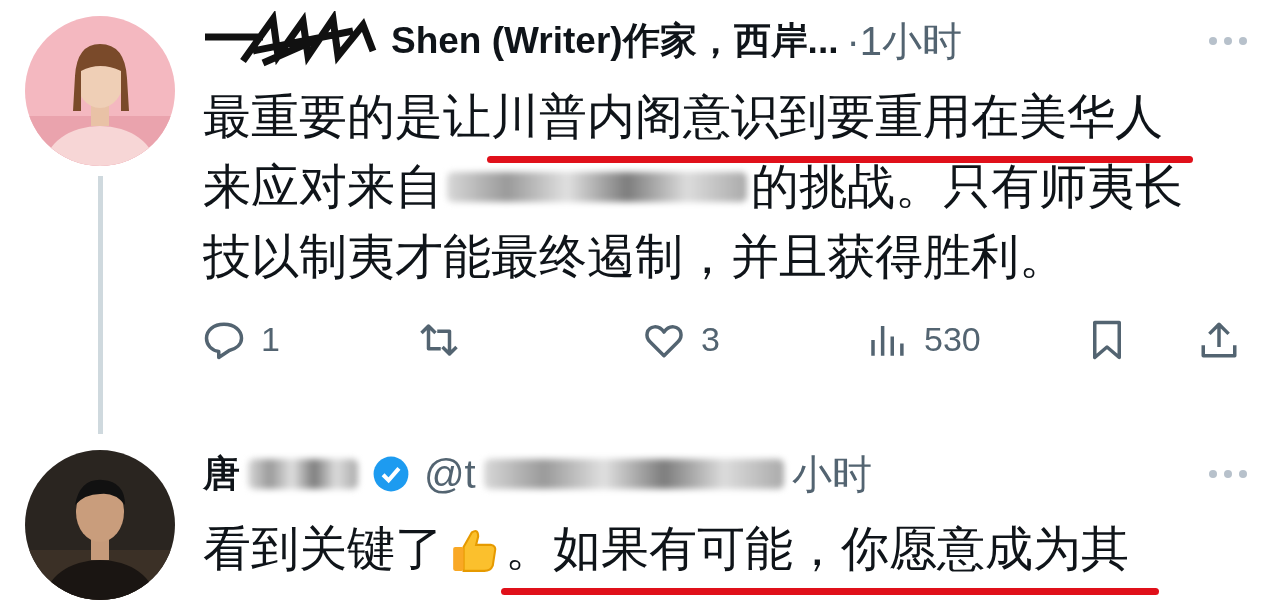  Describe the element at coordinates (904, 41) in the screenshot. I see `post-time: ·1小时` at that location.